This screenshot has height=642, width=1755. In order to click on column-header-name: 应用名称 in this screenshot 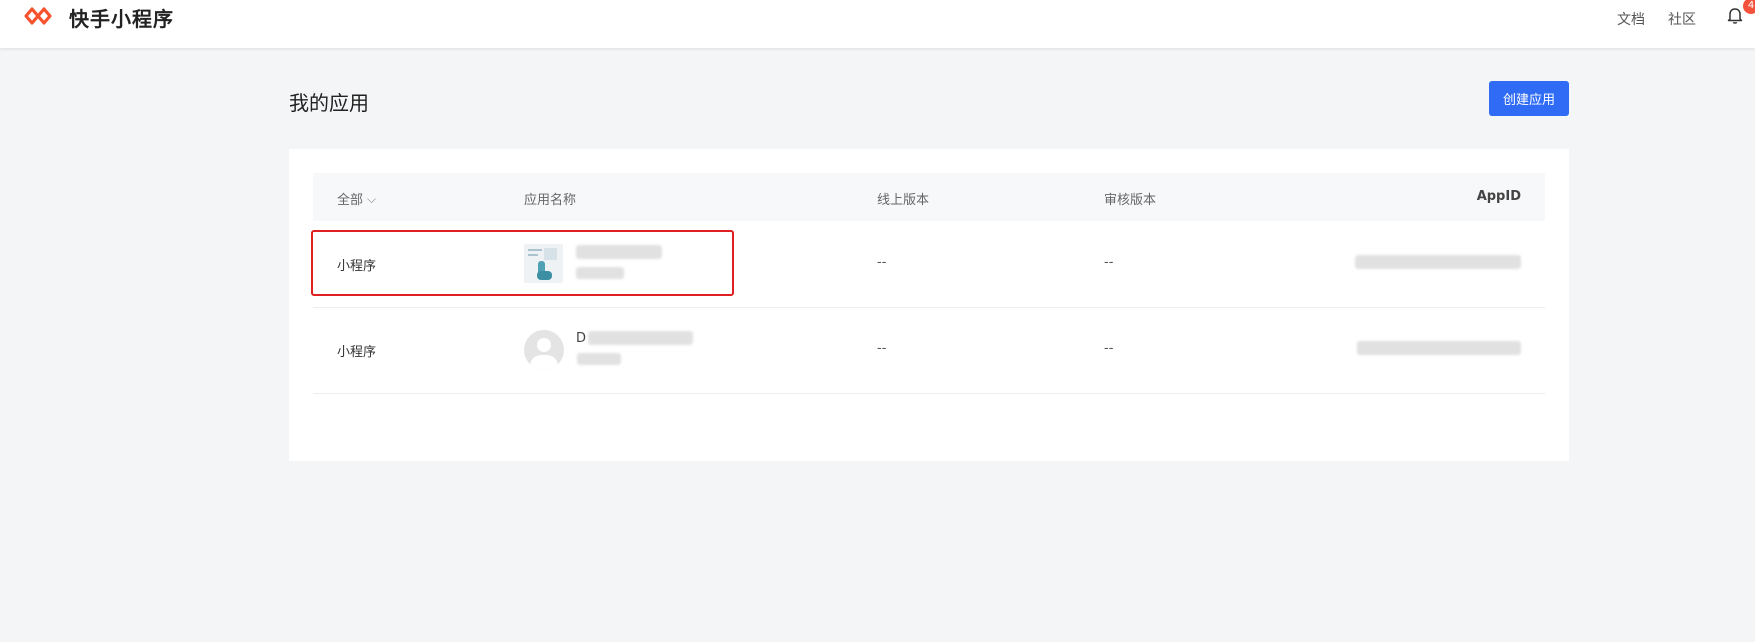, I will do `click(550, 200)`.